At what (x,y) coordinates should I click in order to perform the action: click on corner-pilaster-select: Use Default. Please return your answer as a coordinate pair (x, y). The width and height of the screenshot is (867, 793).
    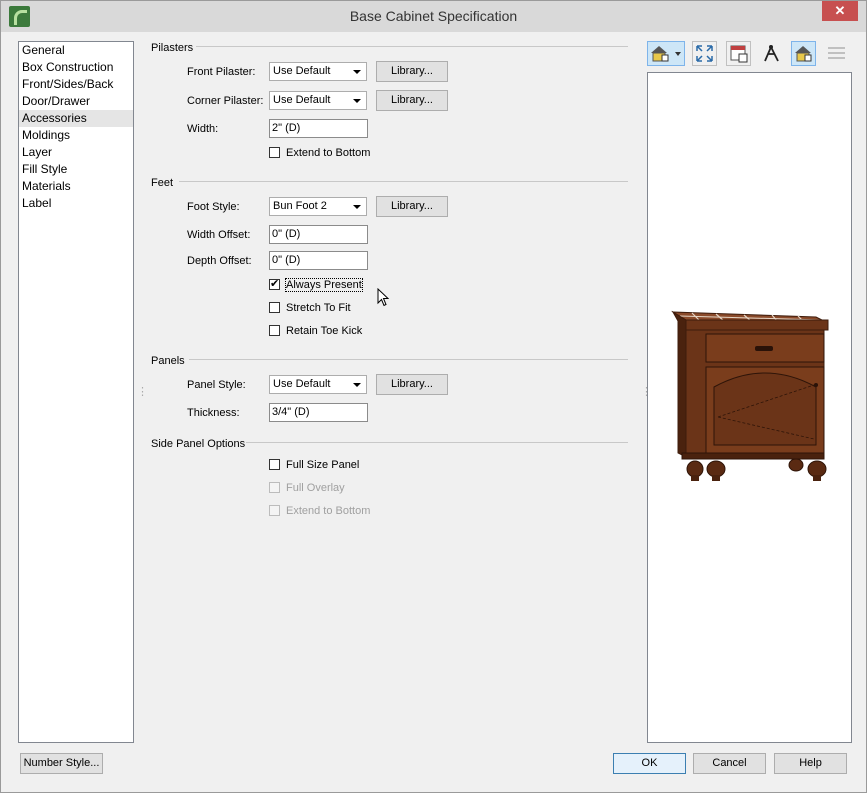
    Looking at the image, I should click on (318, 100).